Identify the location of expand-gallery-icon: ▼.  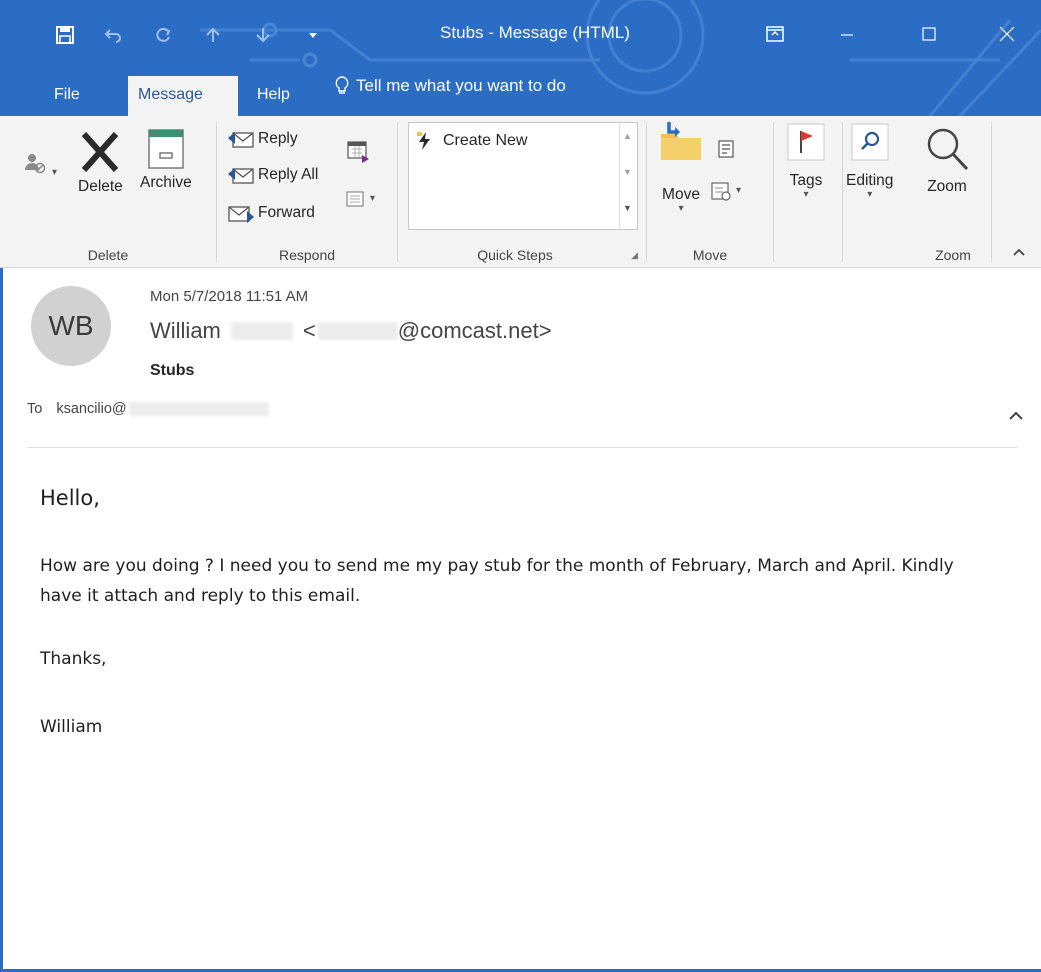
(627, 208).